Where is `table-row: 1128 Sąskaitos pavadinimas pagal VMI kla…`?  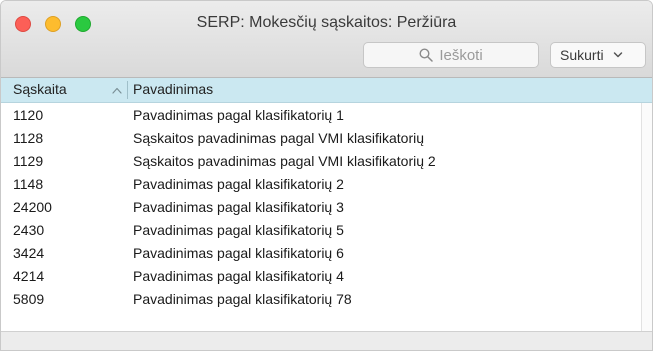
table-row: 1128 Sąskaitos pavadinimas pagal VMI kla… is located at coordinates (321, 138).